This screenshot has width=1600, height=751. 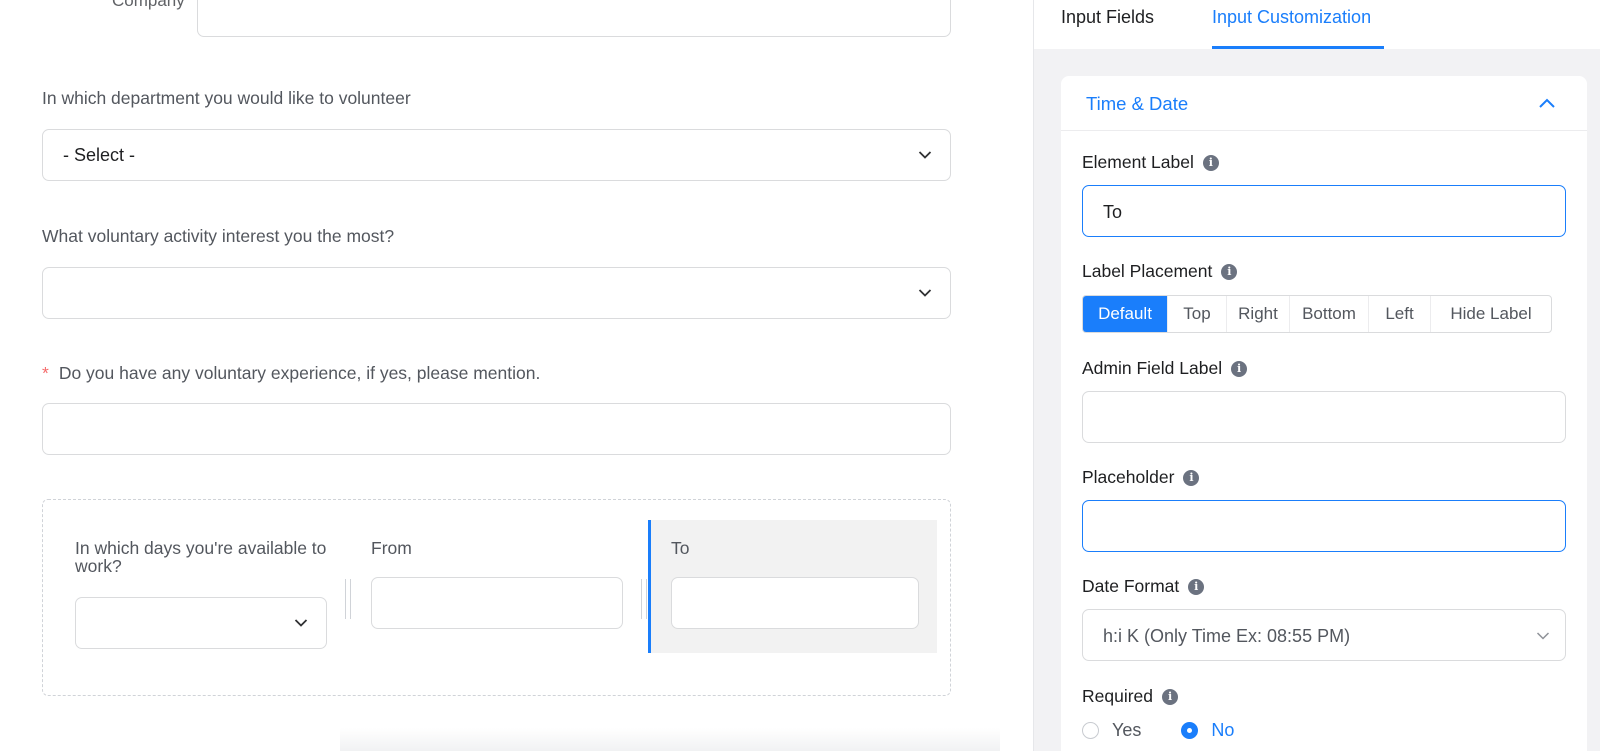 What do you see at coordinates (497, 603) in the screenshot?
I see `from-input` at bounding box center [497, 603].